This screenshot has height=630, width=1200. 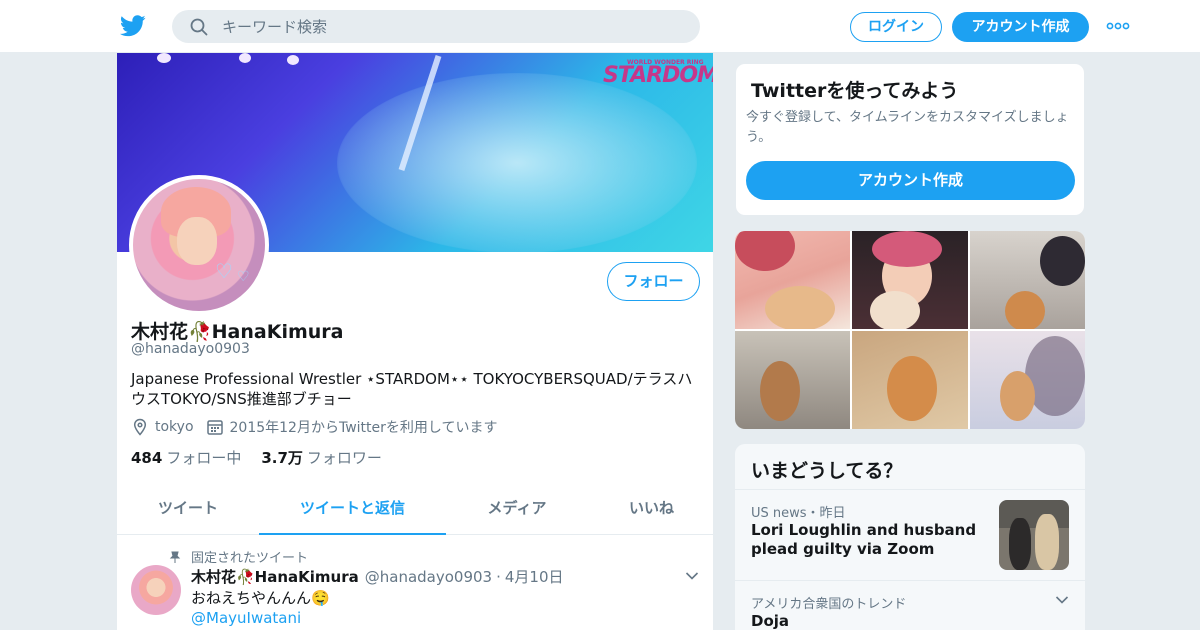 I want to click on signup-button: アカウント作成, so click(x=1020, y=27).